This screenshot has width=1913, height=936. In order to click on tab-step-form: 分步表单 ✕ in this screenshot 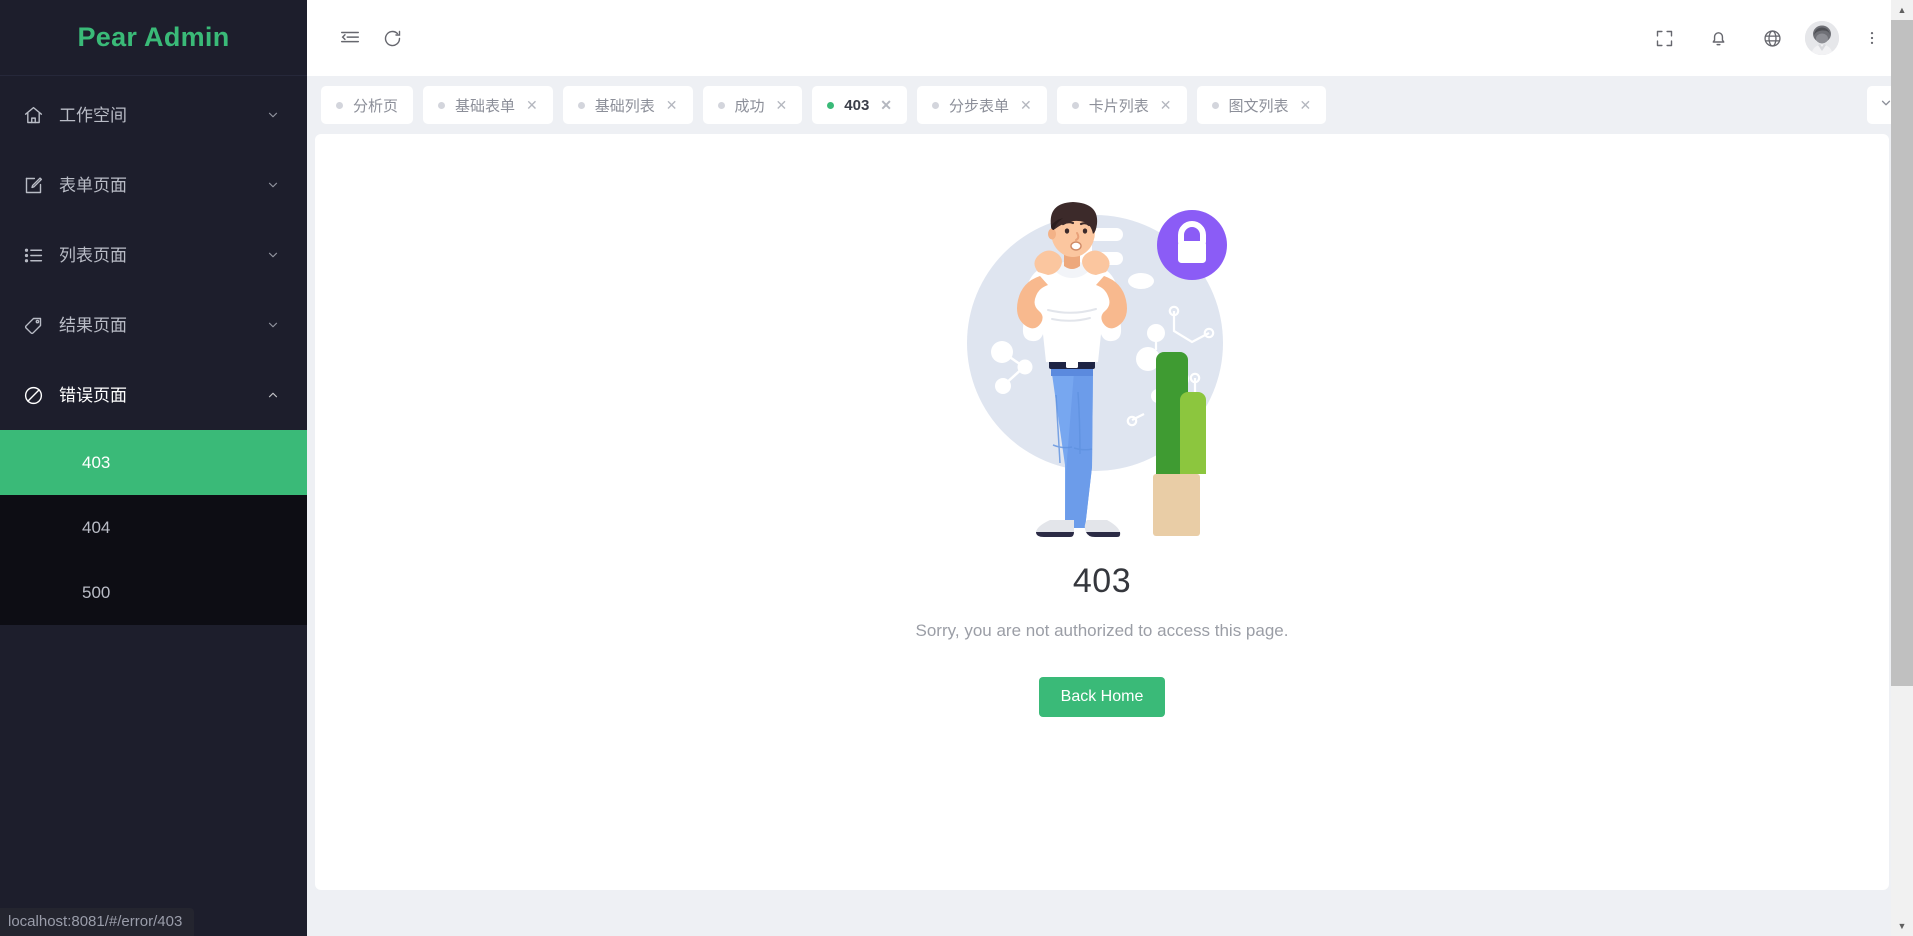, I will do `click(982, 105)`.